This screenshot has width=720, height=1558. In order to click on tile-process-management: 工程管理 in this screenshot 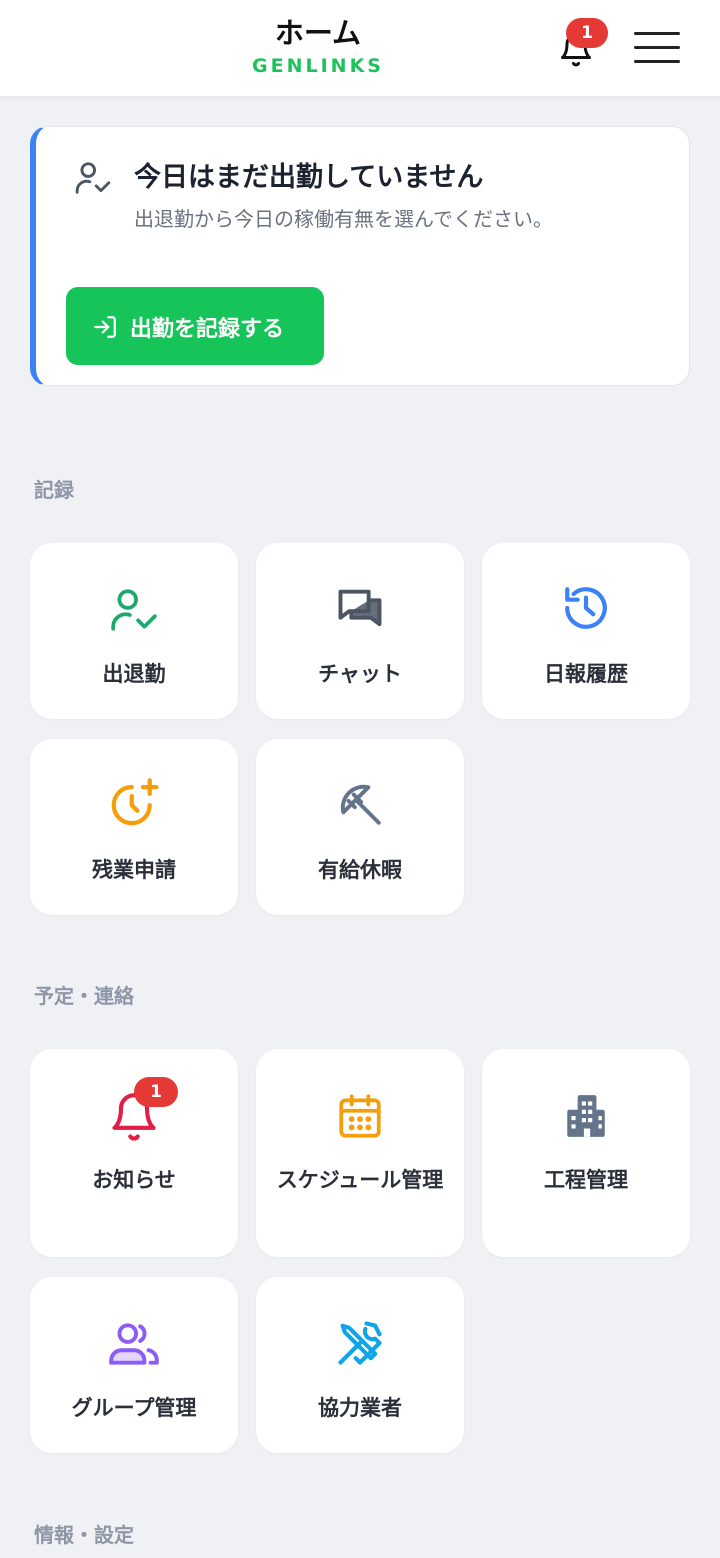, I will do `click(586, 1153)`.